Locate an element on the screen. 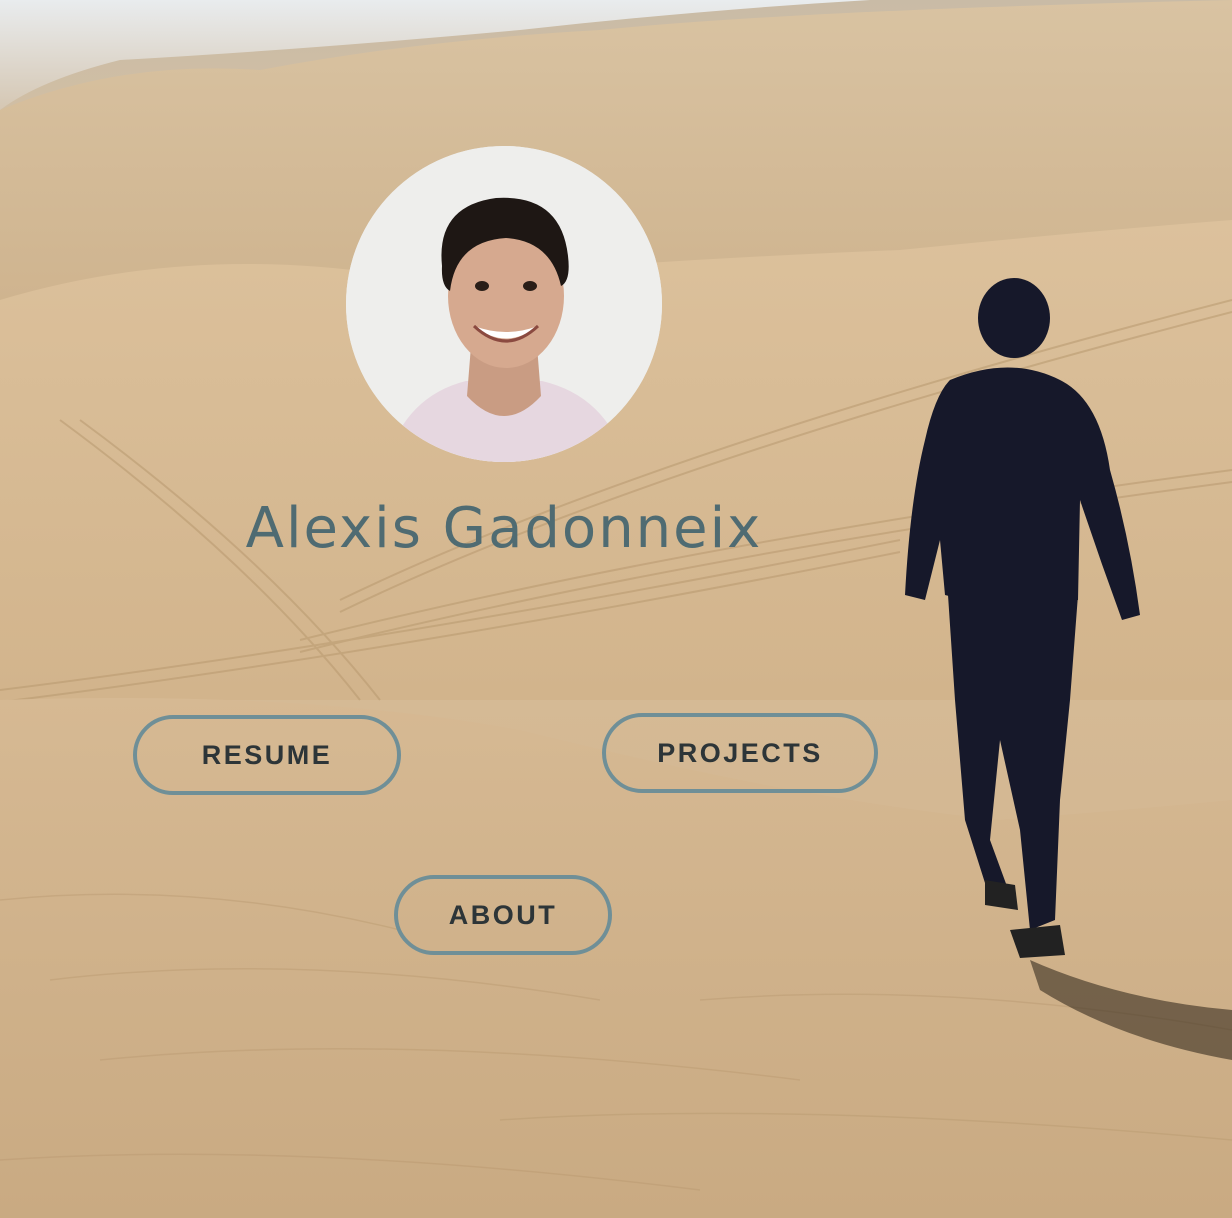  profile-photo is located at coordinates (504, 304).